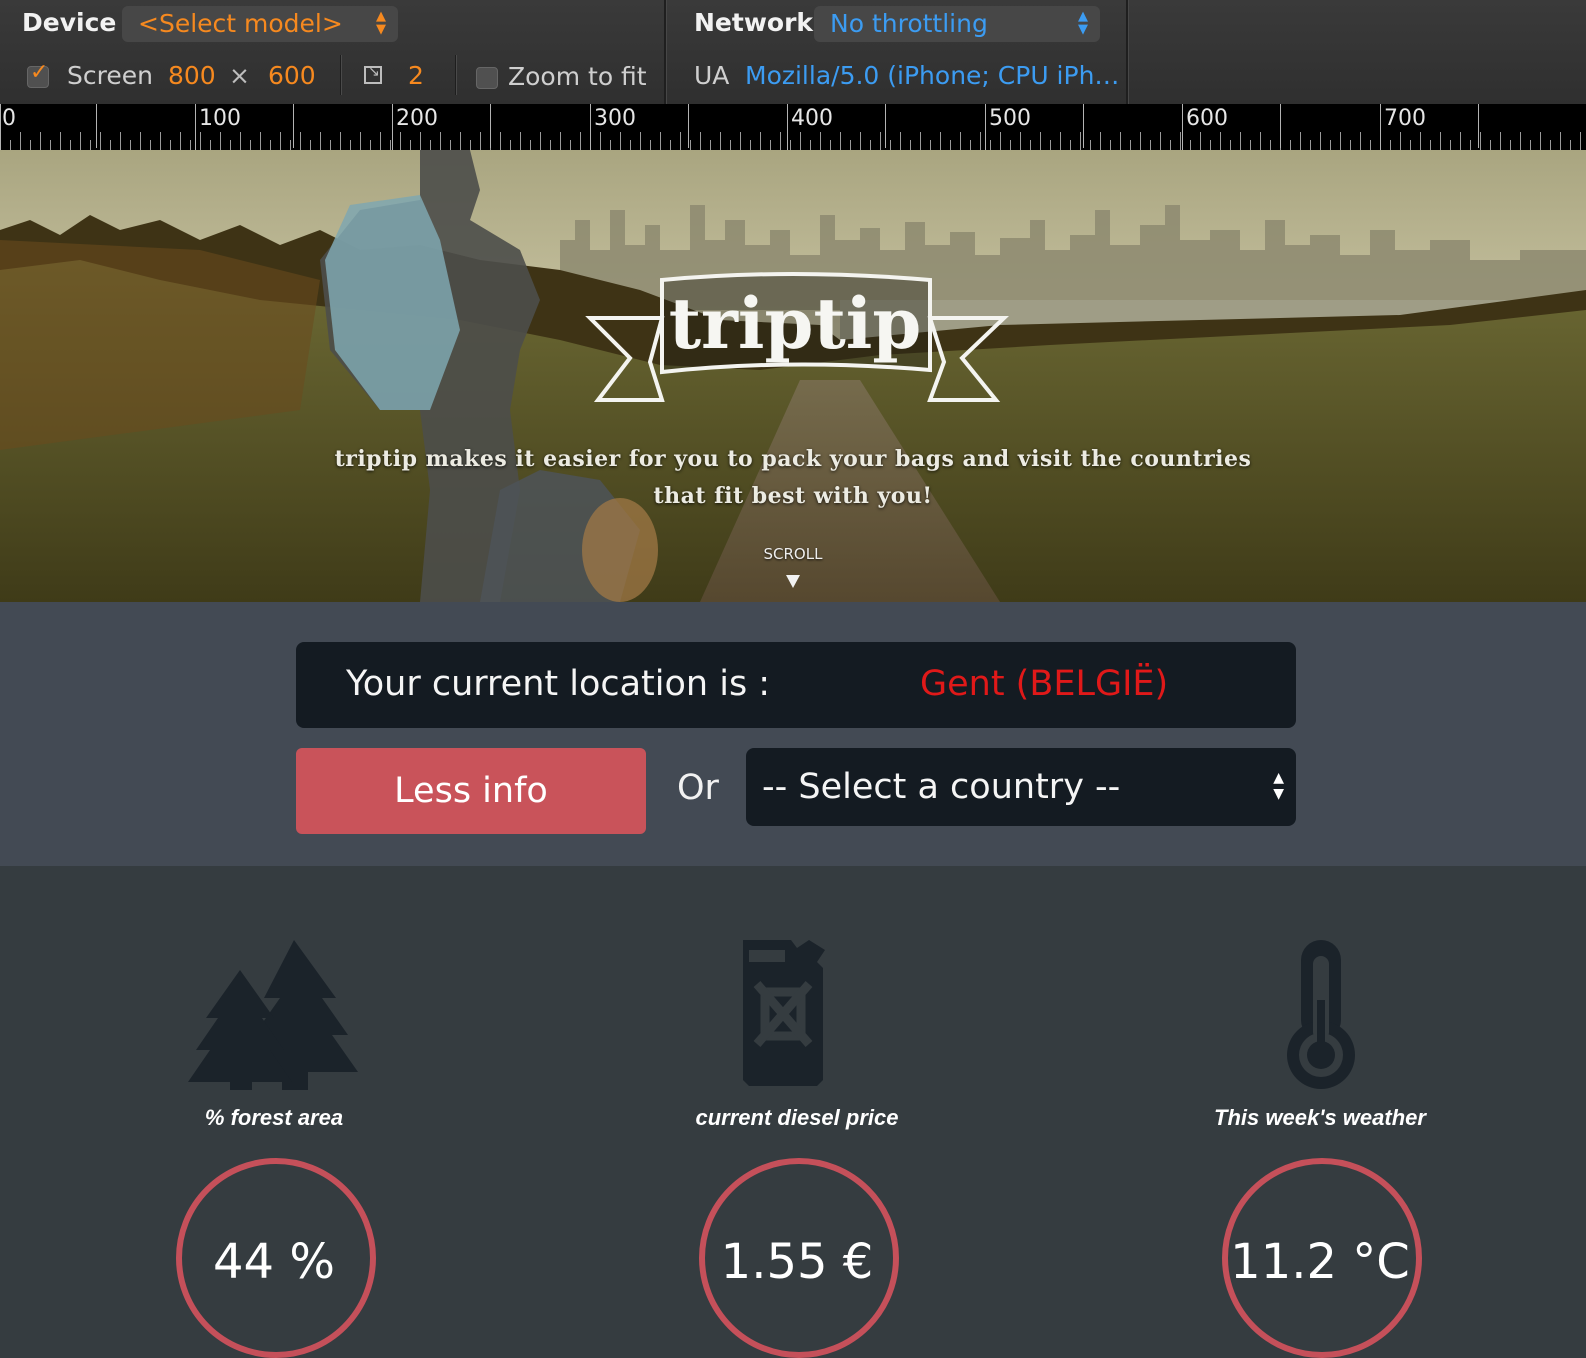 The image size is (1586, 1358). I want to click on thermometer-icon, so click(1320, 1015).